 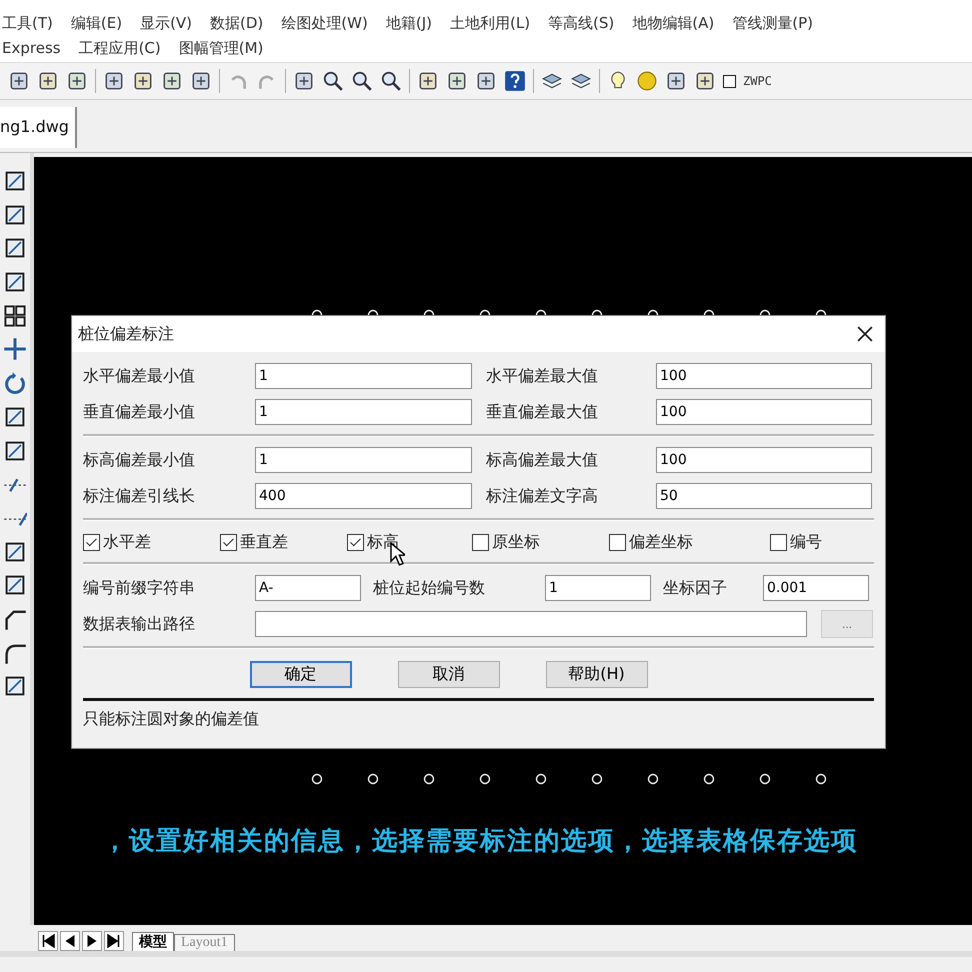 I want to click on move-icon, so click(x=15, y=349).